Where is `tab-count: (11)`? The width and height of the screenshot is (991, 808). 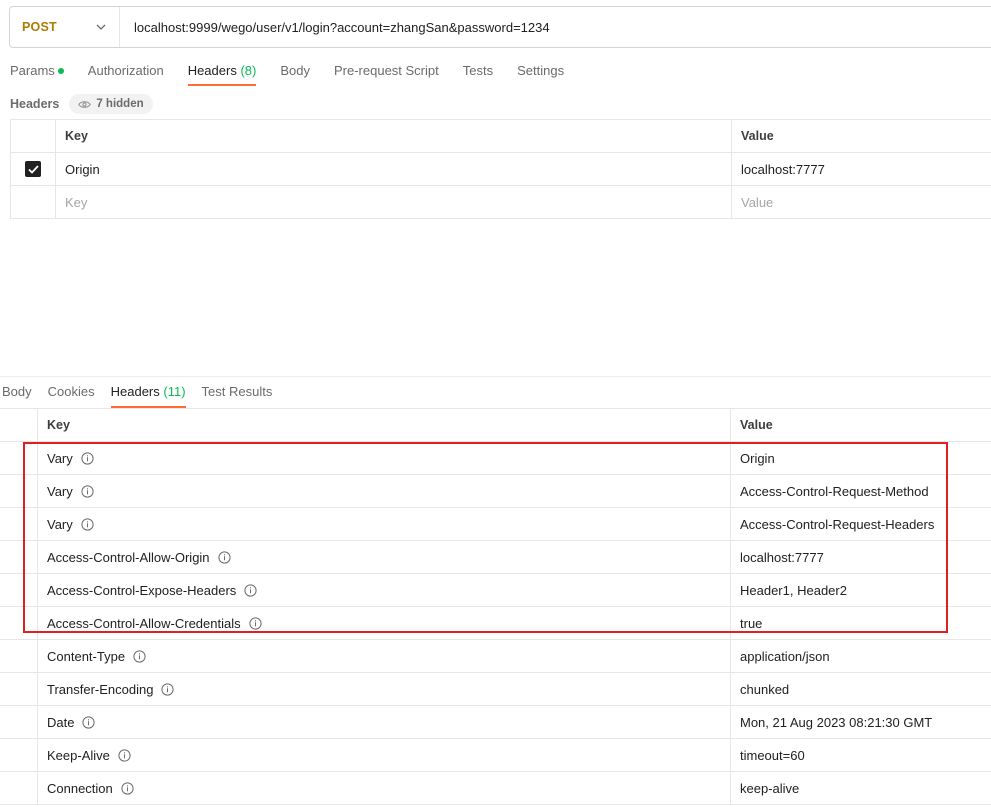 tab-count: (11) is located at coordinates (174, 391).